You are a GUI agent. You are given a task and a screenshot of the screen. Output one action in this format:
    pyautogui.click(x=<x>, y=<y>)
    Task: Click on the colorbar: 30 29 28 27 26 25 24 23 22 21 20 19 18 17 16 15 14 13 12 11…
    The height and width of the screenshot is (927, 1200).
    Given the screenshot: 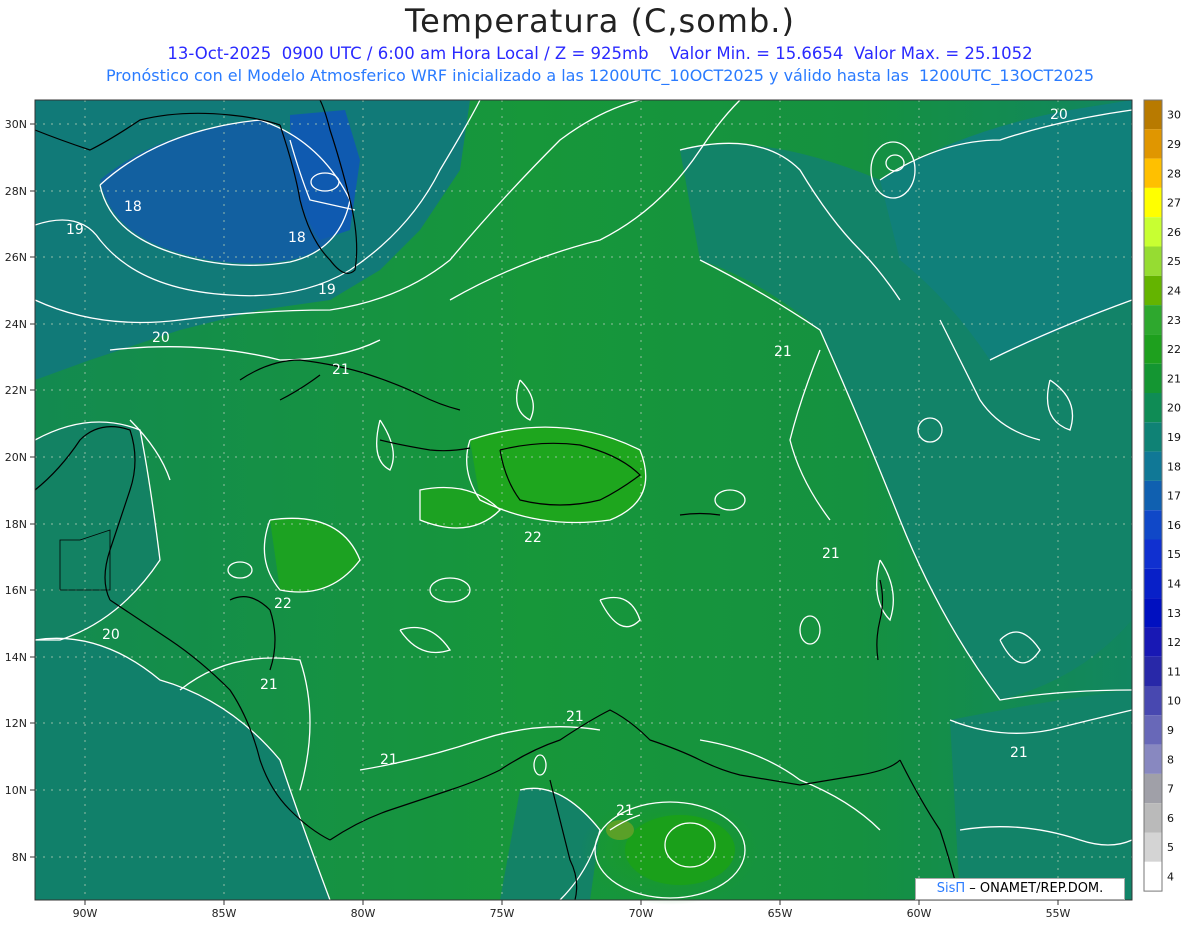 What is the action you would take?
    pyautogui.click(x=1162, y=495)
    